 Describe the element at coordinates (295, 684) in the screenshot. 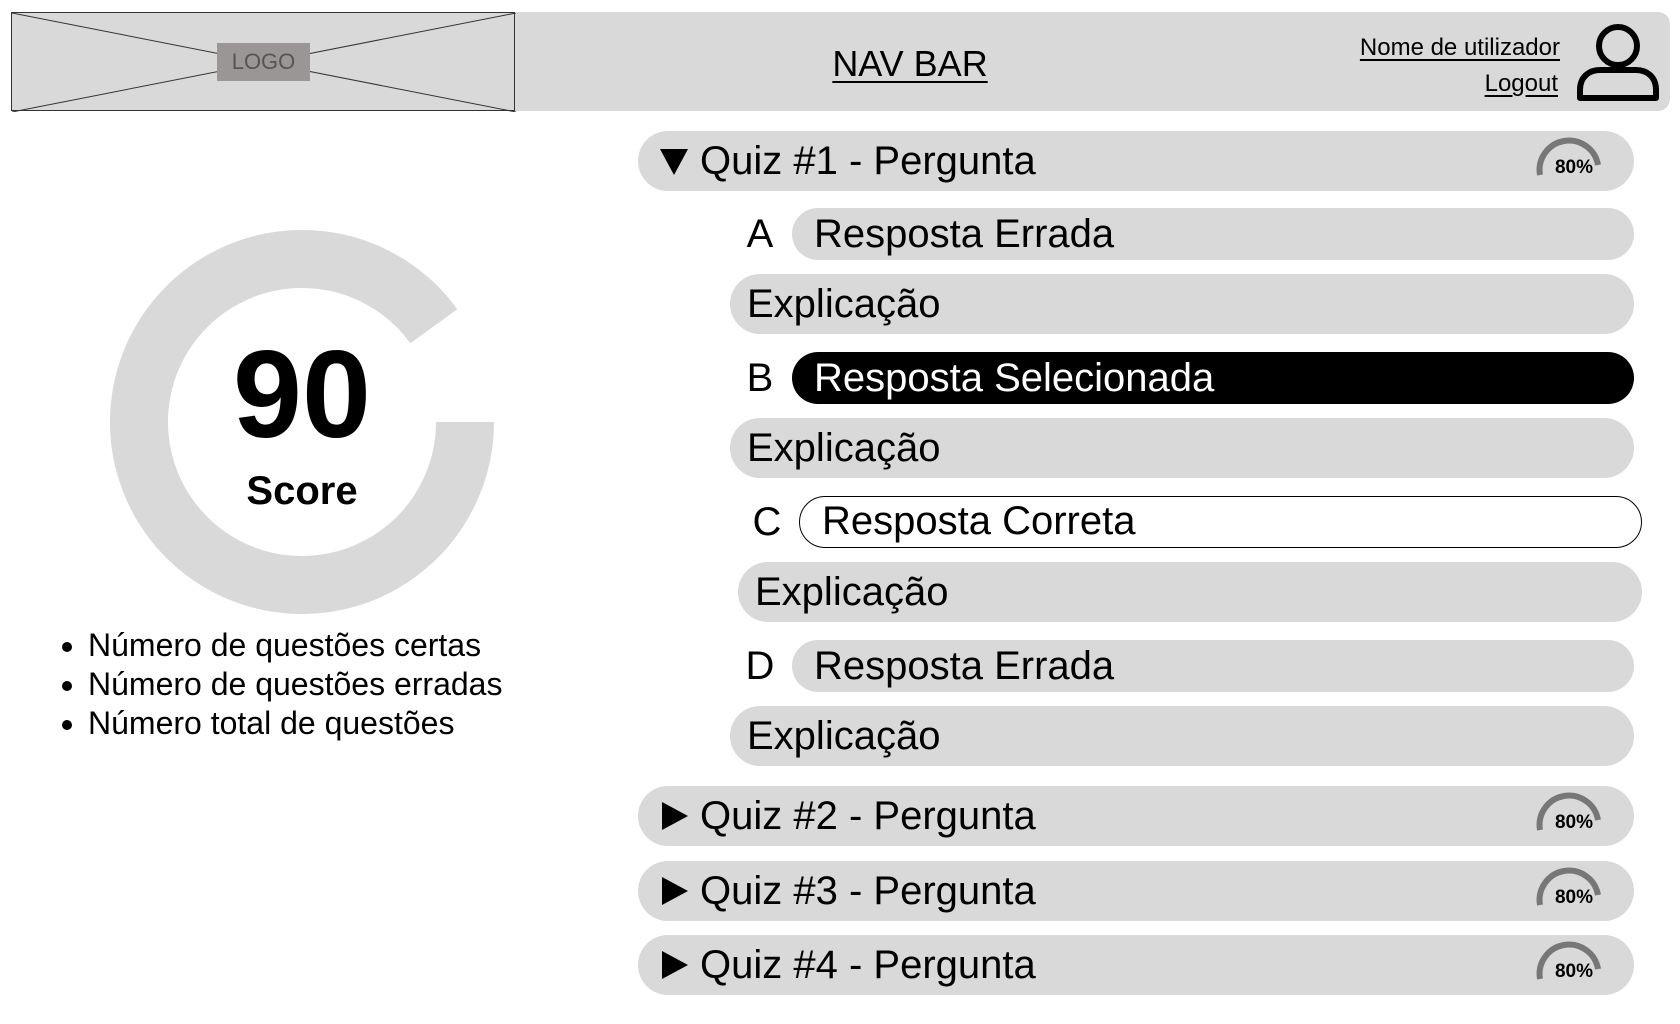

I see `stat-wrong-count: Número de questões erradas` at that location.